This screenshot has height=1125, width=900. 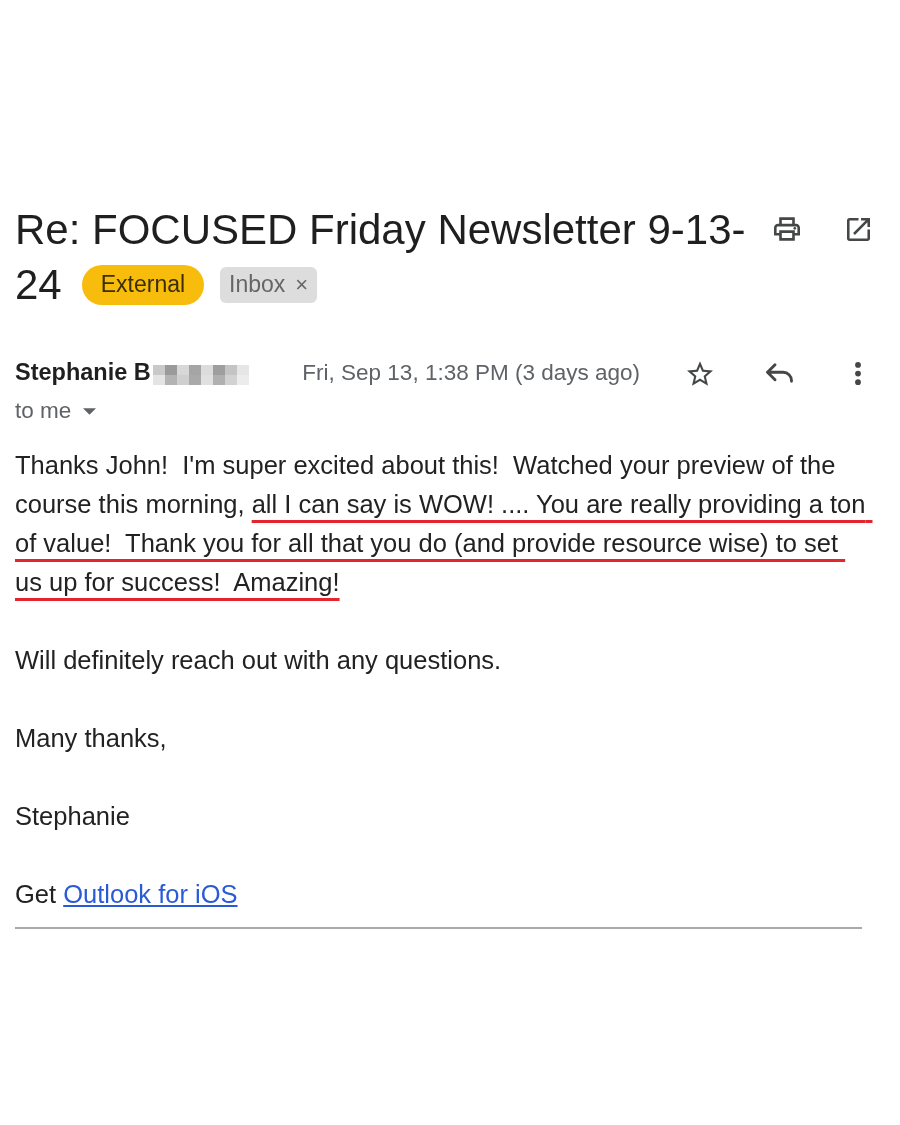 I want to click on sender-name: Stephanie B, so click(x=83, y=373).